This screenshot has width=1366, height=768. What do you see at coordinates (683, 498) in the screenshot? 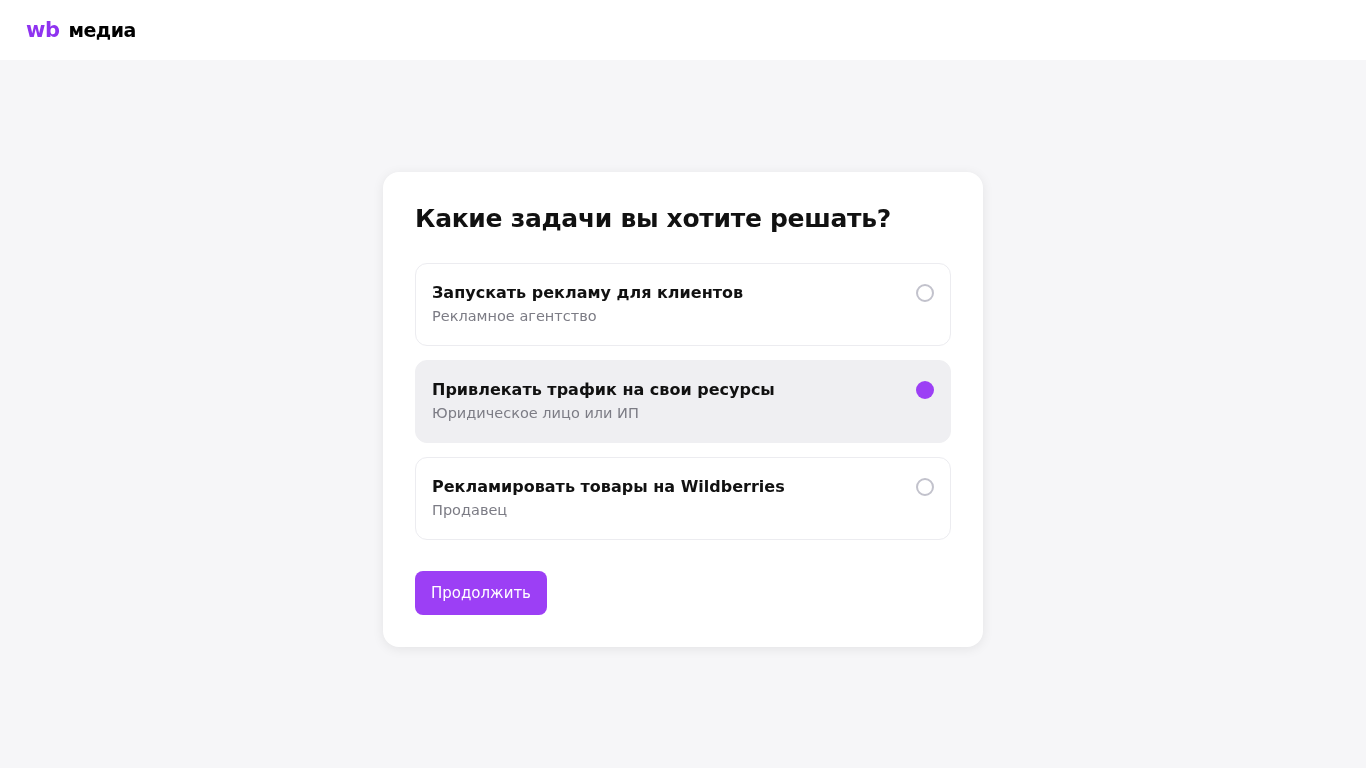
I see `option-card: Рекламировать товары на Wildberries Продавец` at bounding box center [683, 498].